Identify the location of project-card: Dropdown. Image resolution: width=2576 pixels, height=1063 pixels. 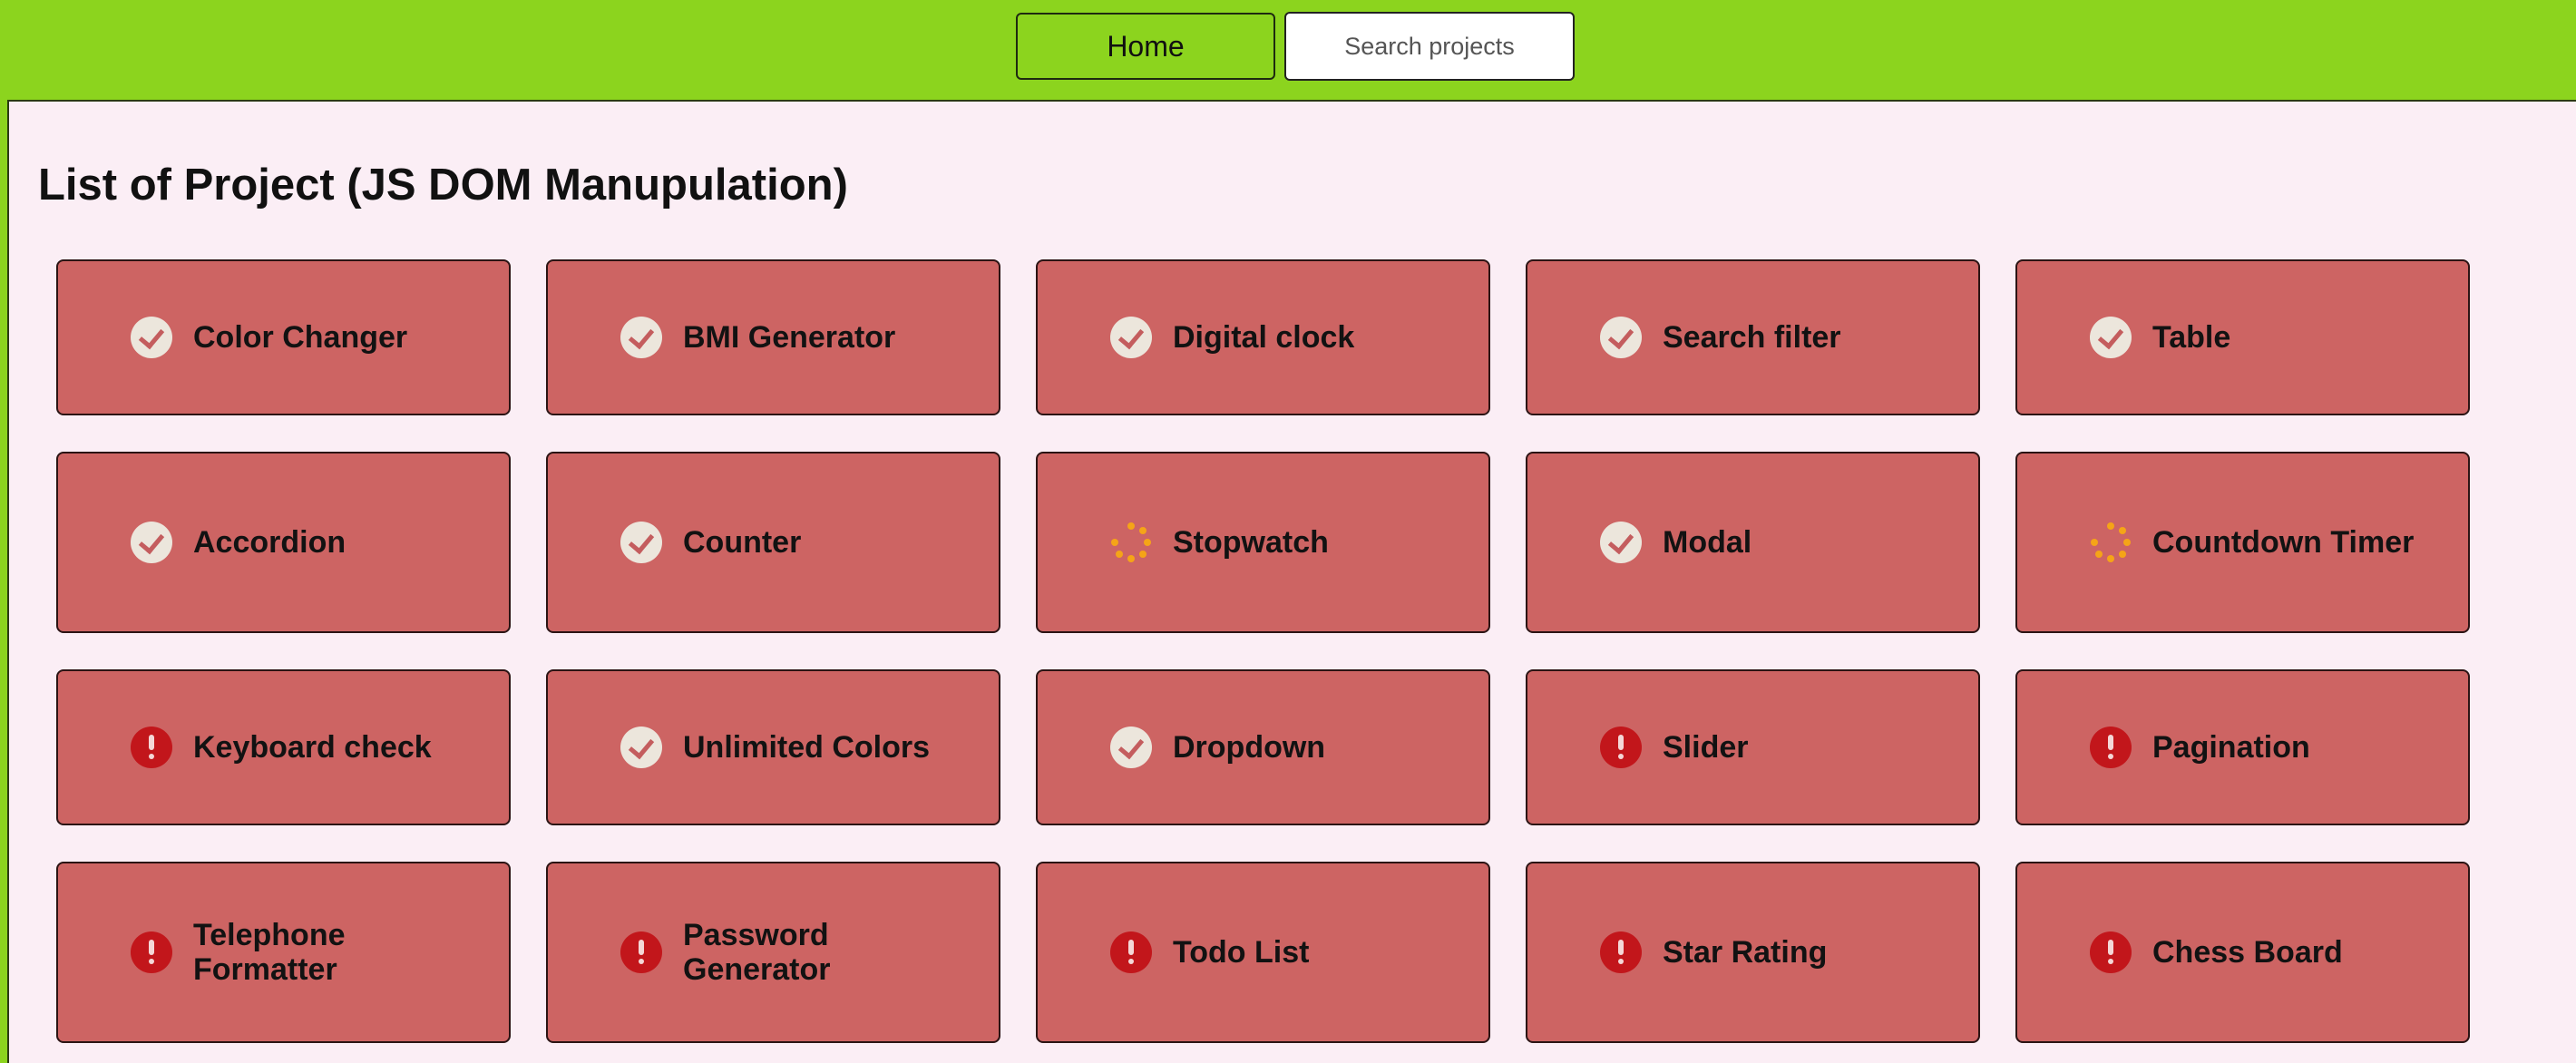
(1263, 747).